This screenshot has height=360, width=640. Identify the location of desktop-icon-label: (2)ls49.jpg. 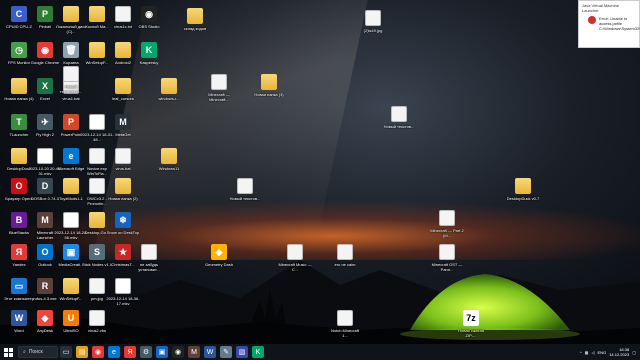
(373, 30).